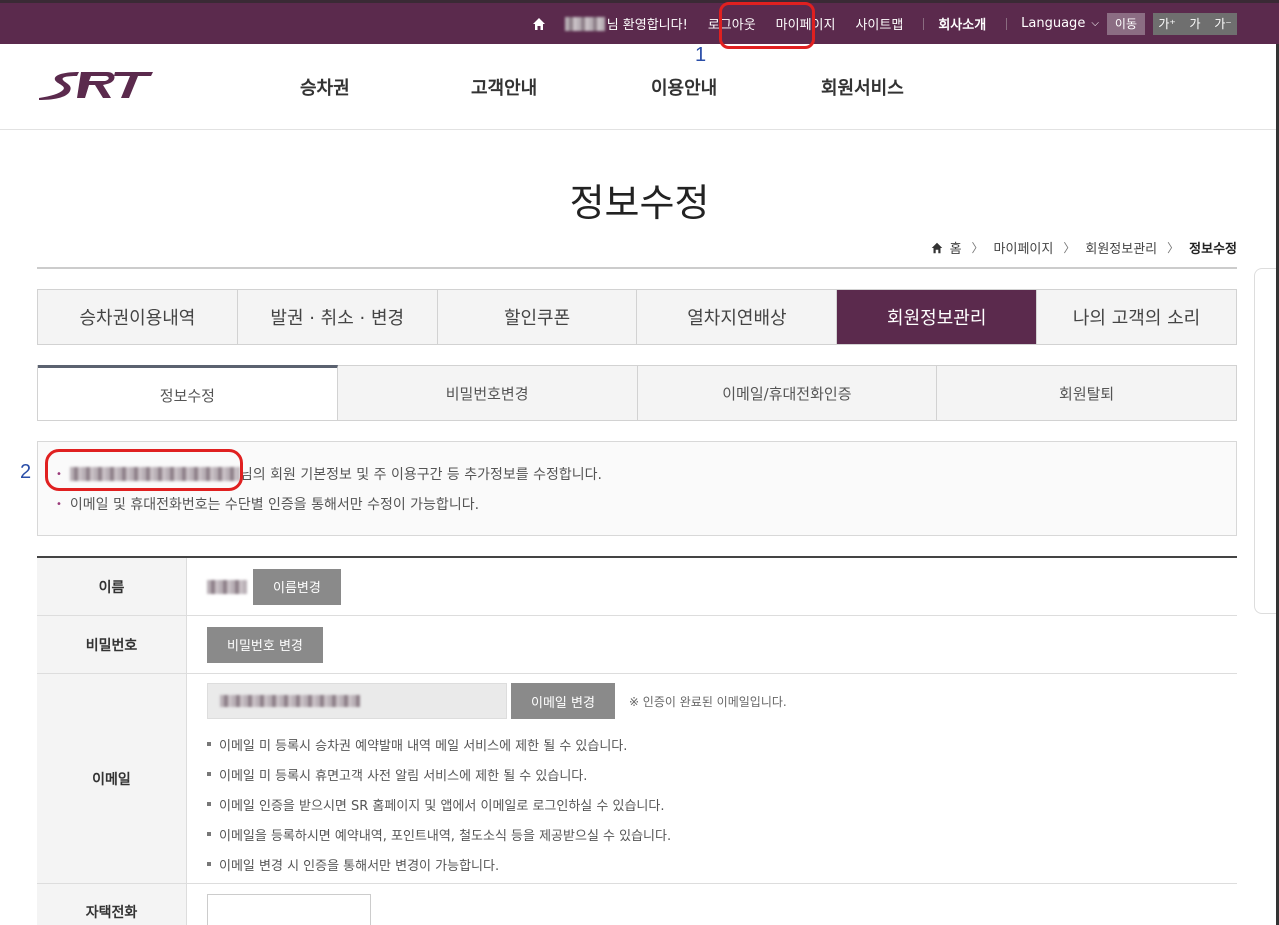 This screenshot has height=925, width=1279. What do you see at coordinates (1223, 23) in the screenshot?
I see `font-decrease-button: 가⁻` at bounding box center [1223, 23].